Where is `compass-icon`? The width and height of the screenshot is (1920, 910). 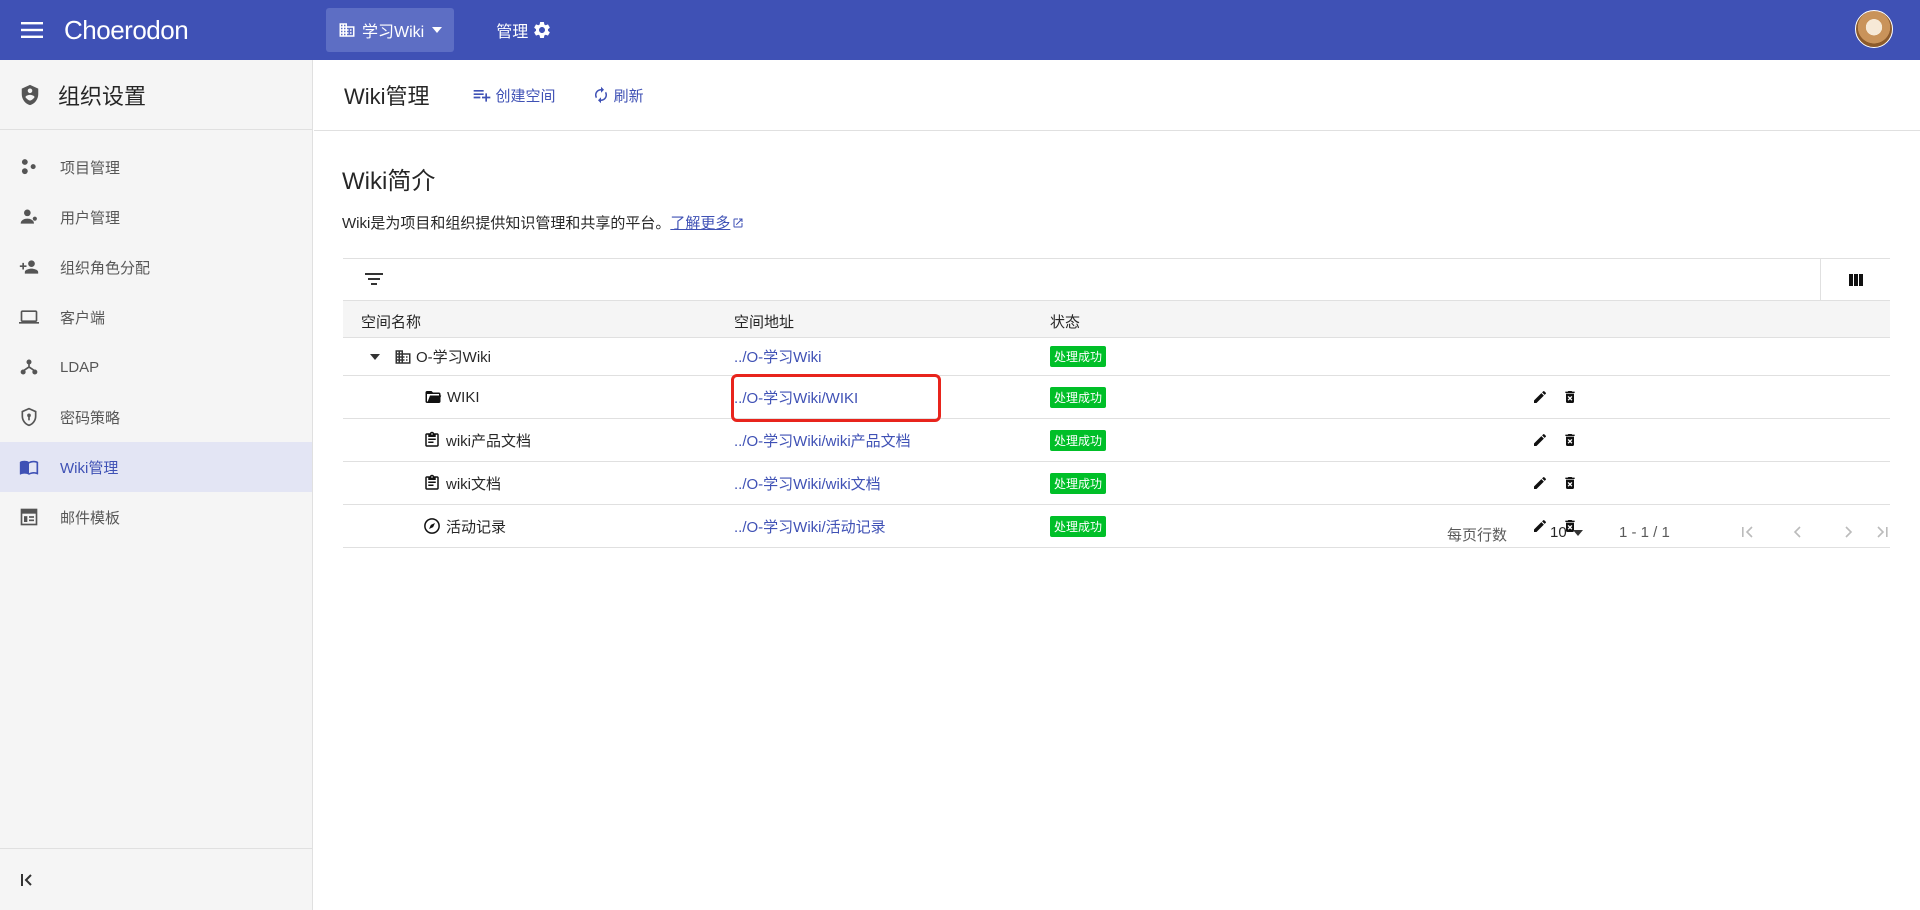 compass-icon is located at coordinates (432, 526).